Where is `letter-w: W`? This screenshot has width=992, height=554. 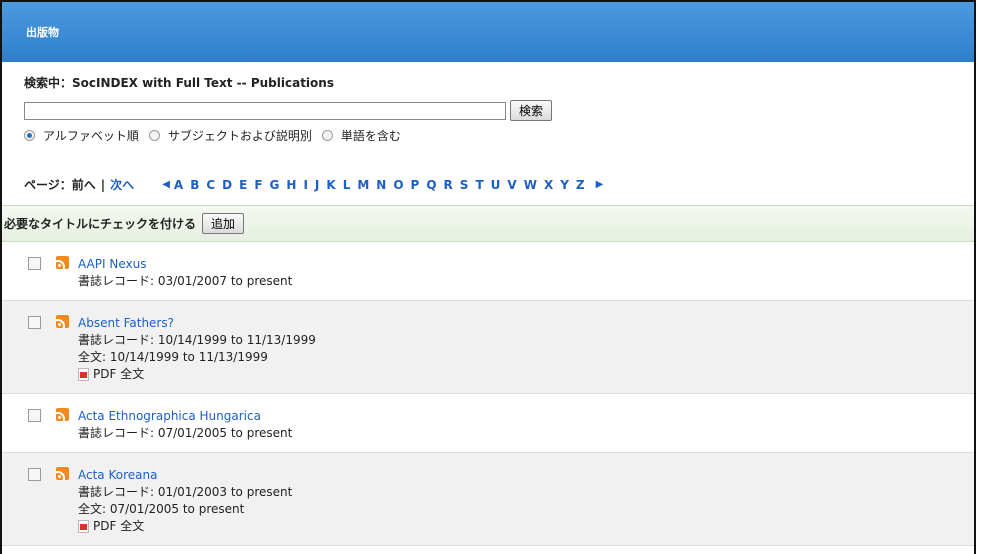
letter-w: W is located at coordinates (530, 185).